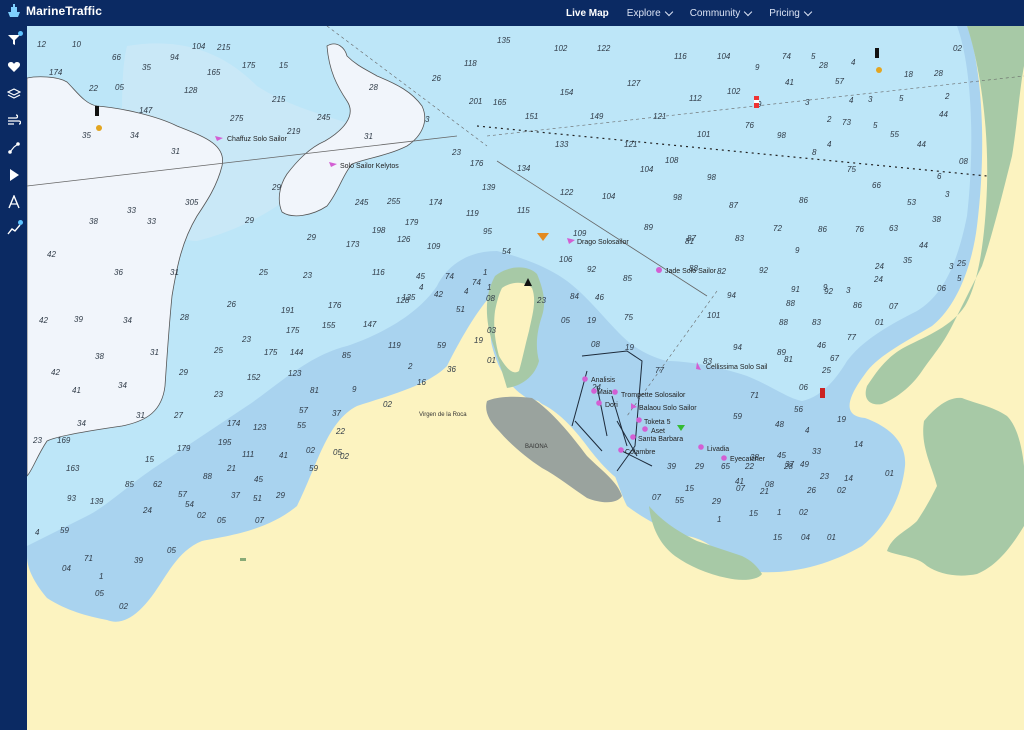 This screenshot has height=730, width=1024. I want to click on nav-community: Community, so click(721, 13).